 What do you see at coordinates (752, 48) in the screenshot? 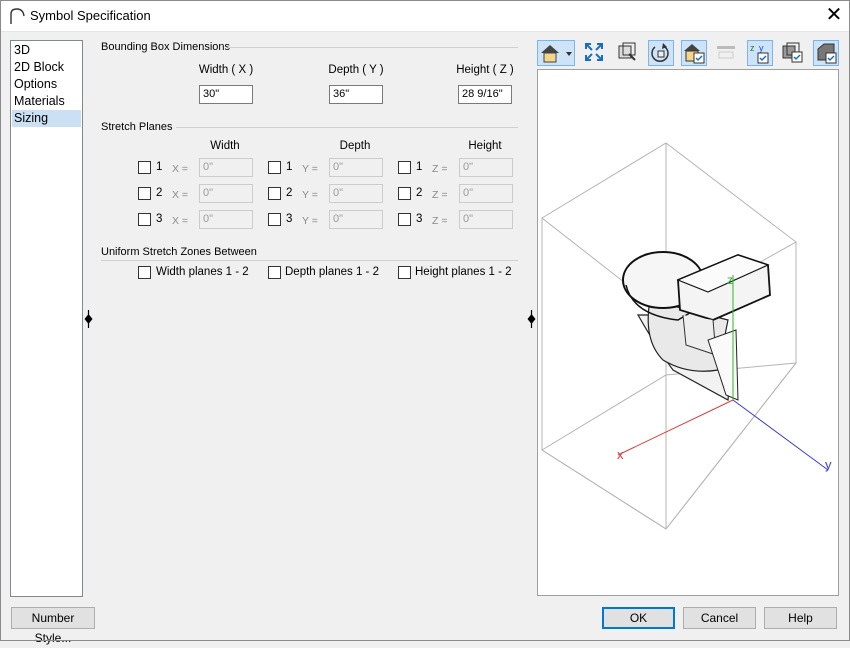
I see `svg-text: z` at bounding box center [752, 48].